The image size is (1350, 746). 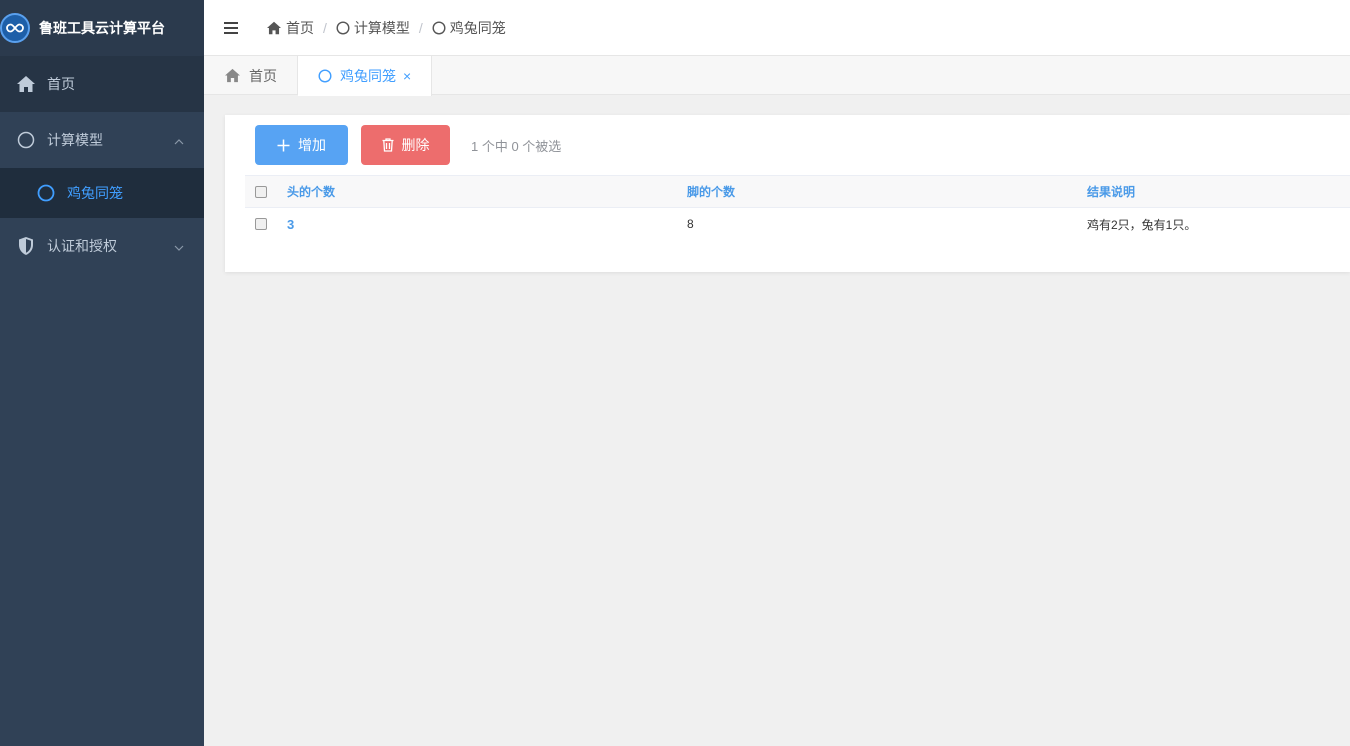 I want to click on chevron-down-icon, so click(x=179, y=246).